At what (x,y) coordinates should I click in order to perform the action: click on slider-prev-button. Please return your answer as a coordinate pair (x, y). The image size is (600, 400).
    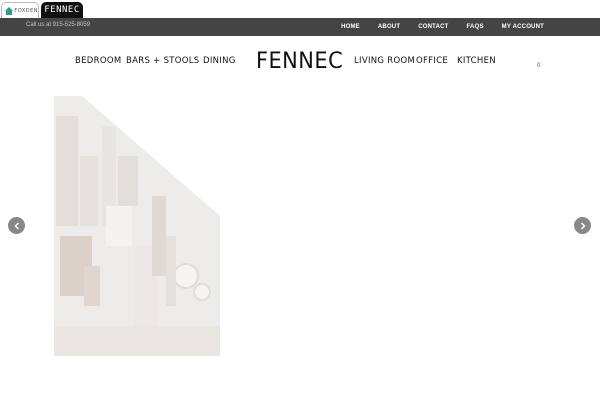
    Looking at the image, I should click on (16, 225).